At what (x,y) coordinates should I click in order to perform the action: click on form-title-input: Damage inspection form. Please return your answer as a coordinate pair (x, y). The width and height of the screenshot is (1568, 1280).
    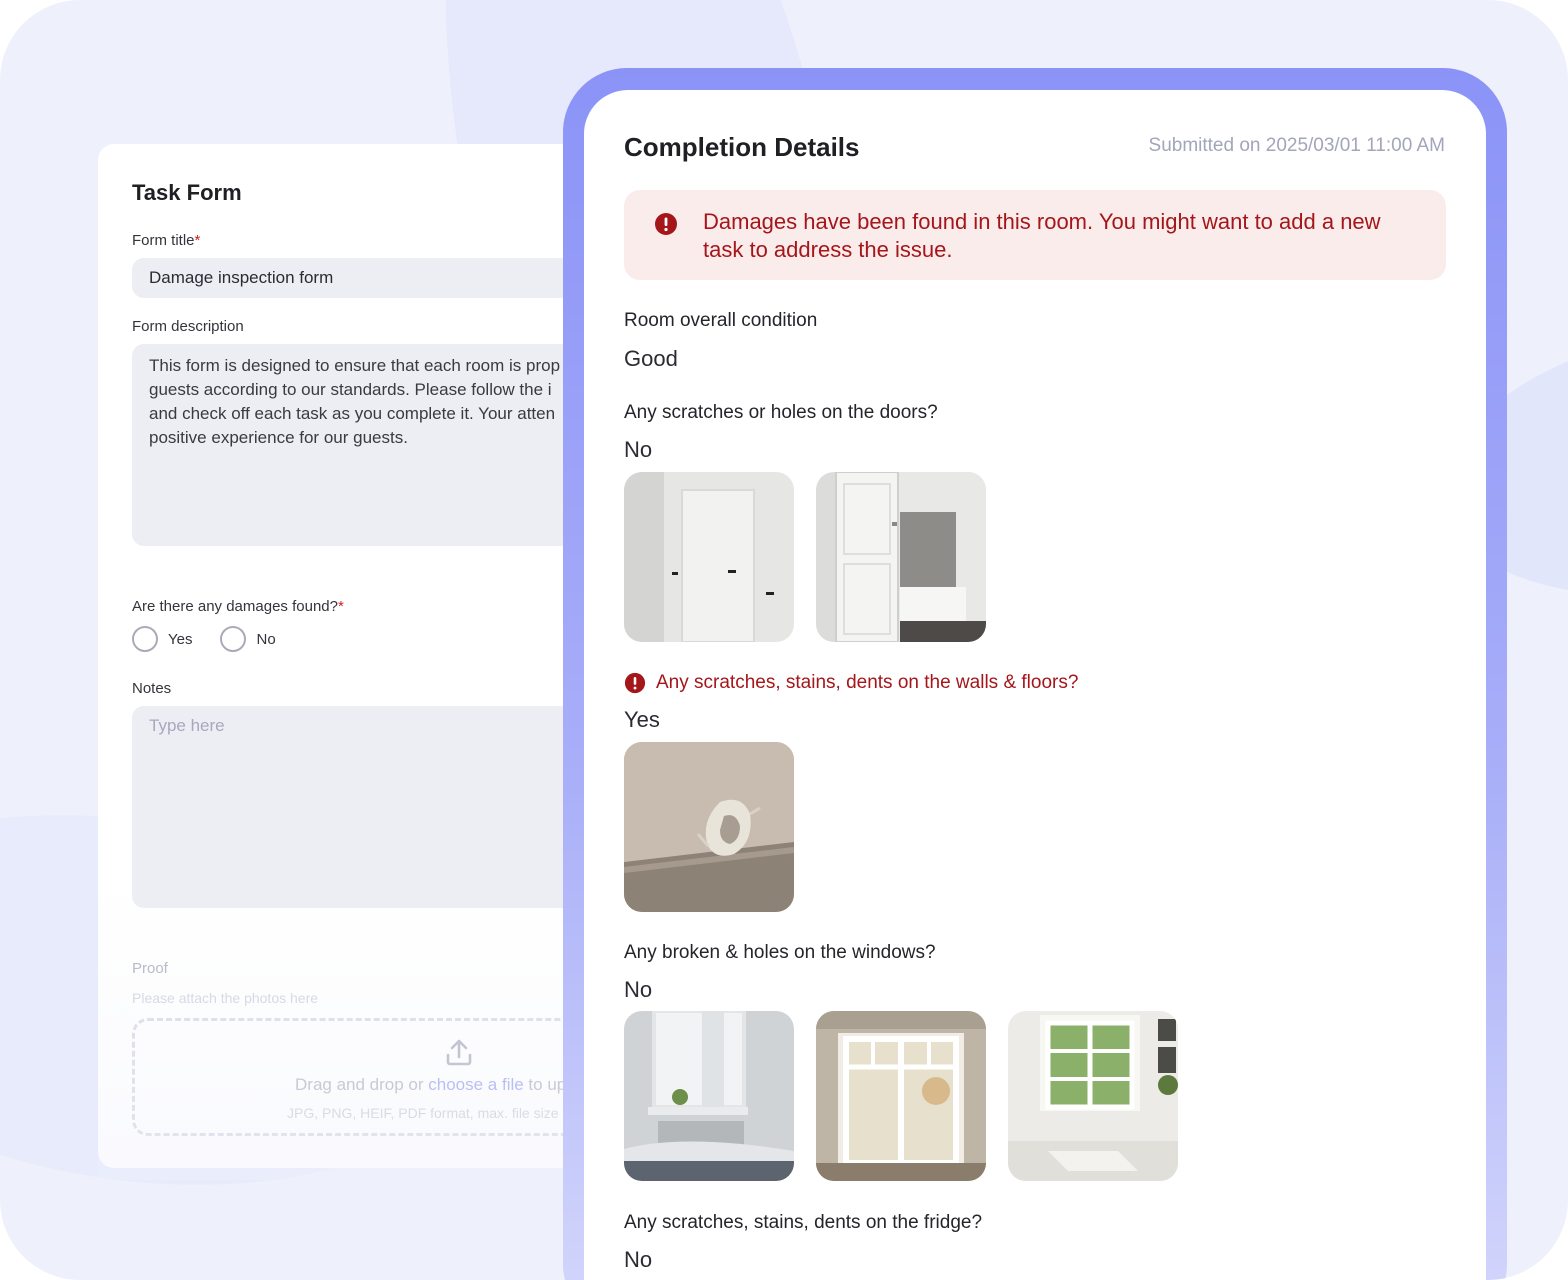
    Looking at the image, I should click on (377, 278).